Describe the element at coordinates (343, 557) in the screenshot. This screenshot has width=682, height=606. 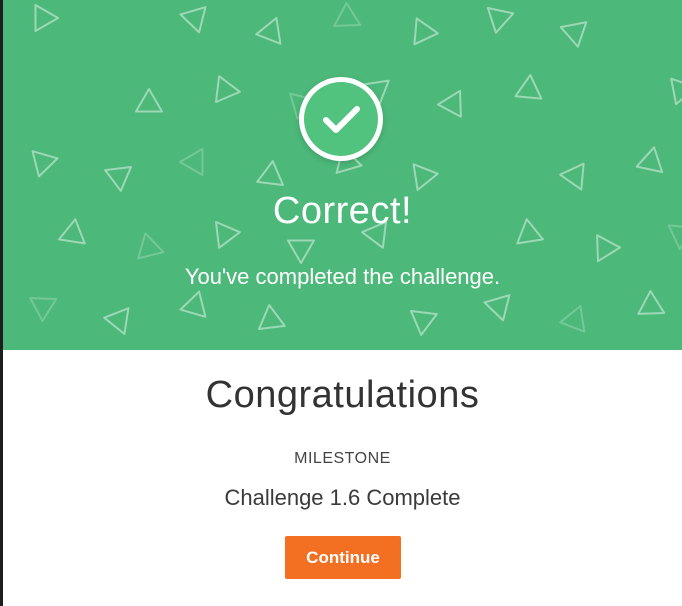
I see `continue-button: Continue` at that location.